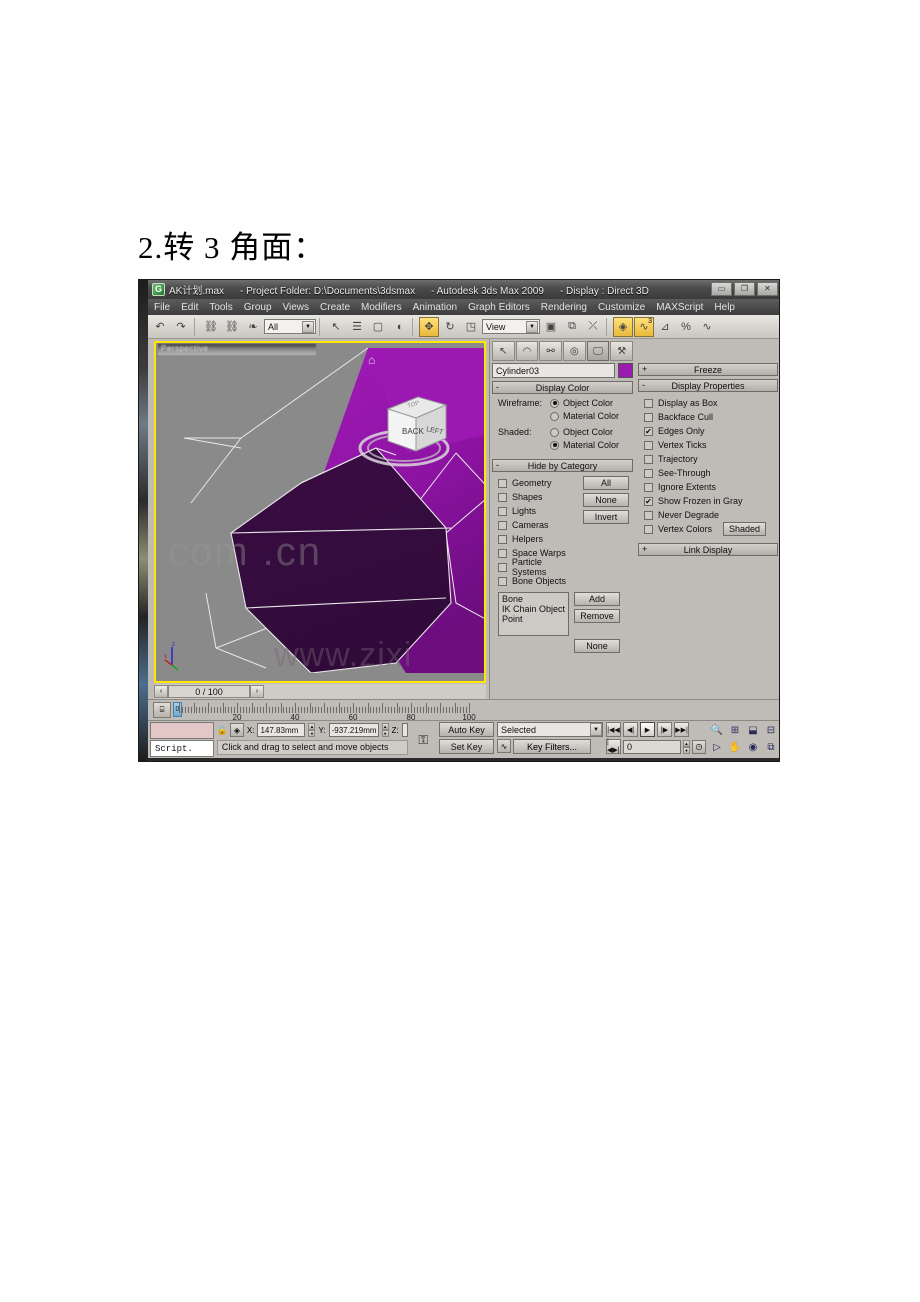  Describe the element at coordinates (160, 327) in the screenshot. I see `undo-button: ↶` at that location.